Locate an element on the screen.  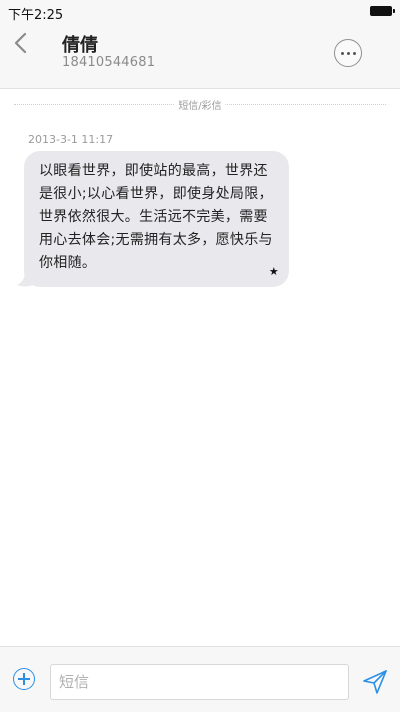
message-type-divider: 短信/彩信 is located at coordinates (200, 104).